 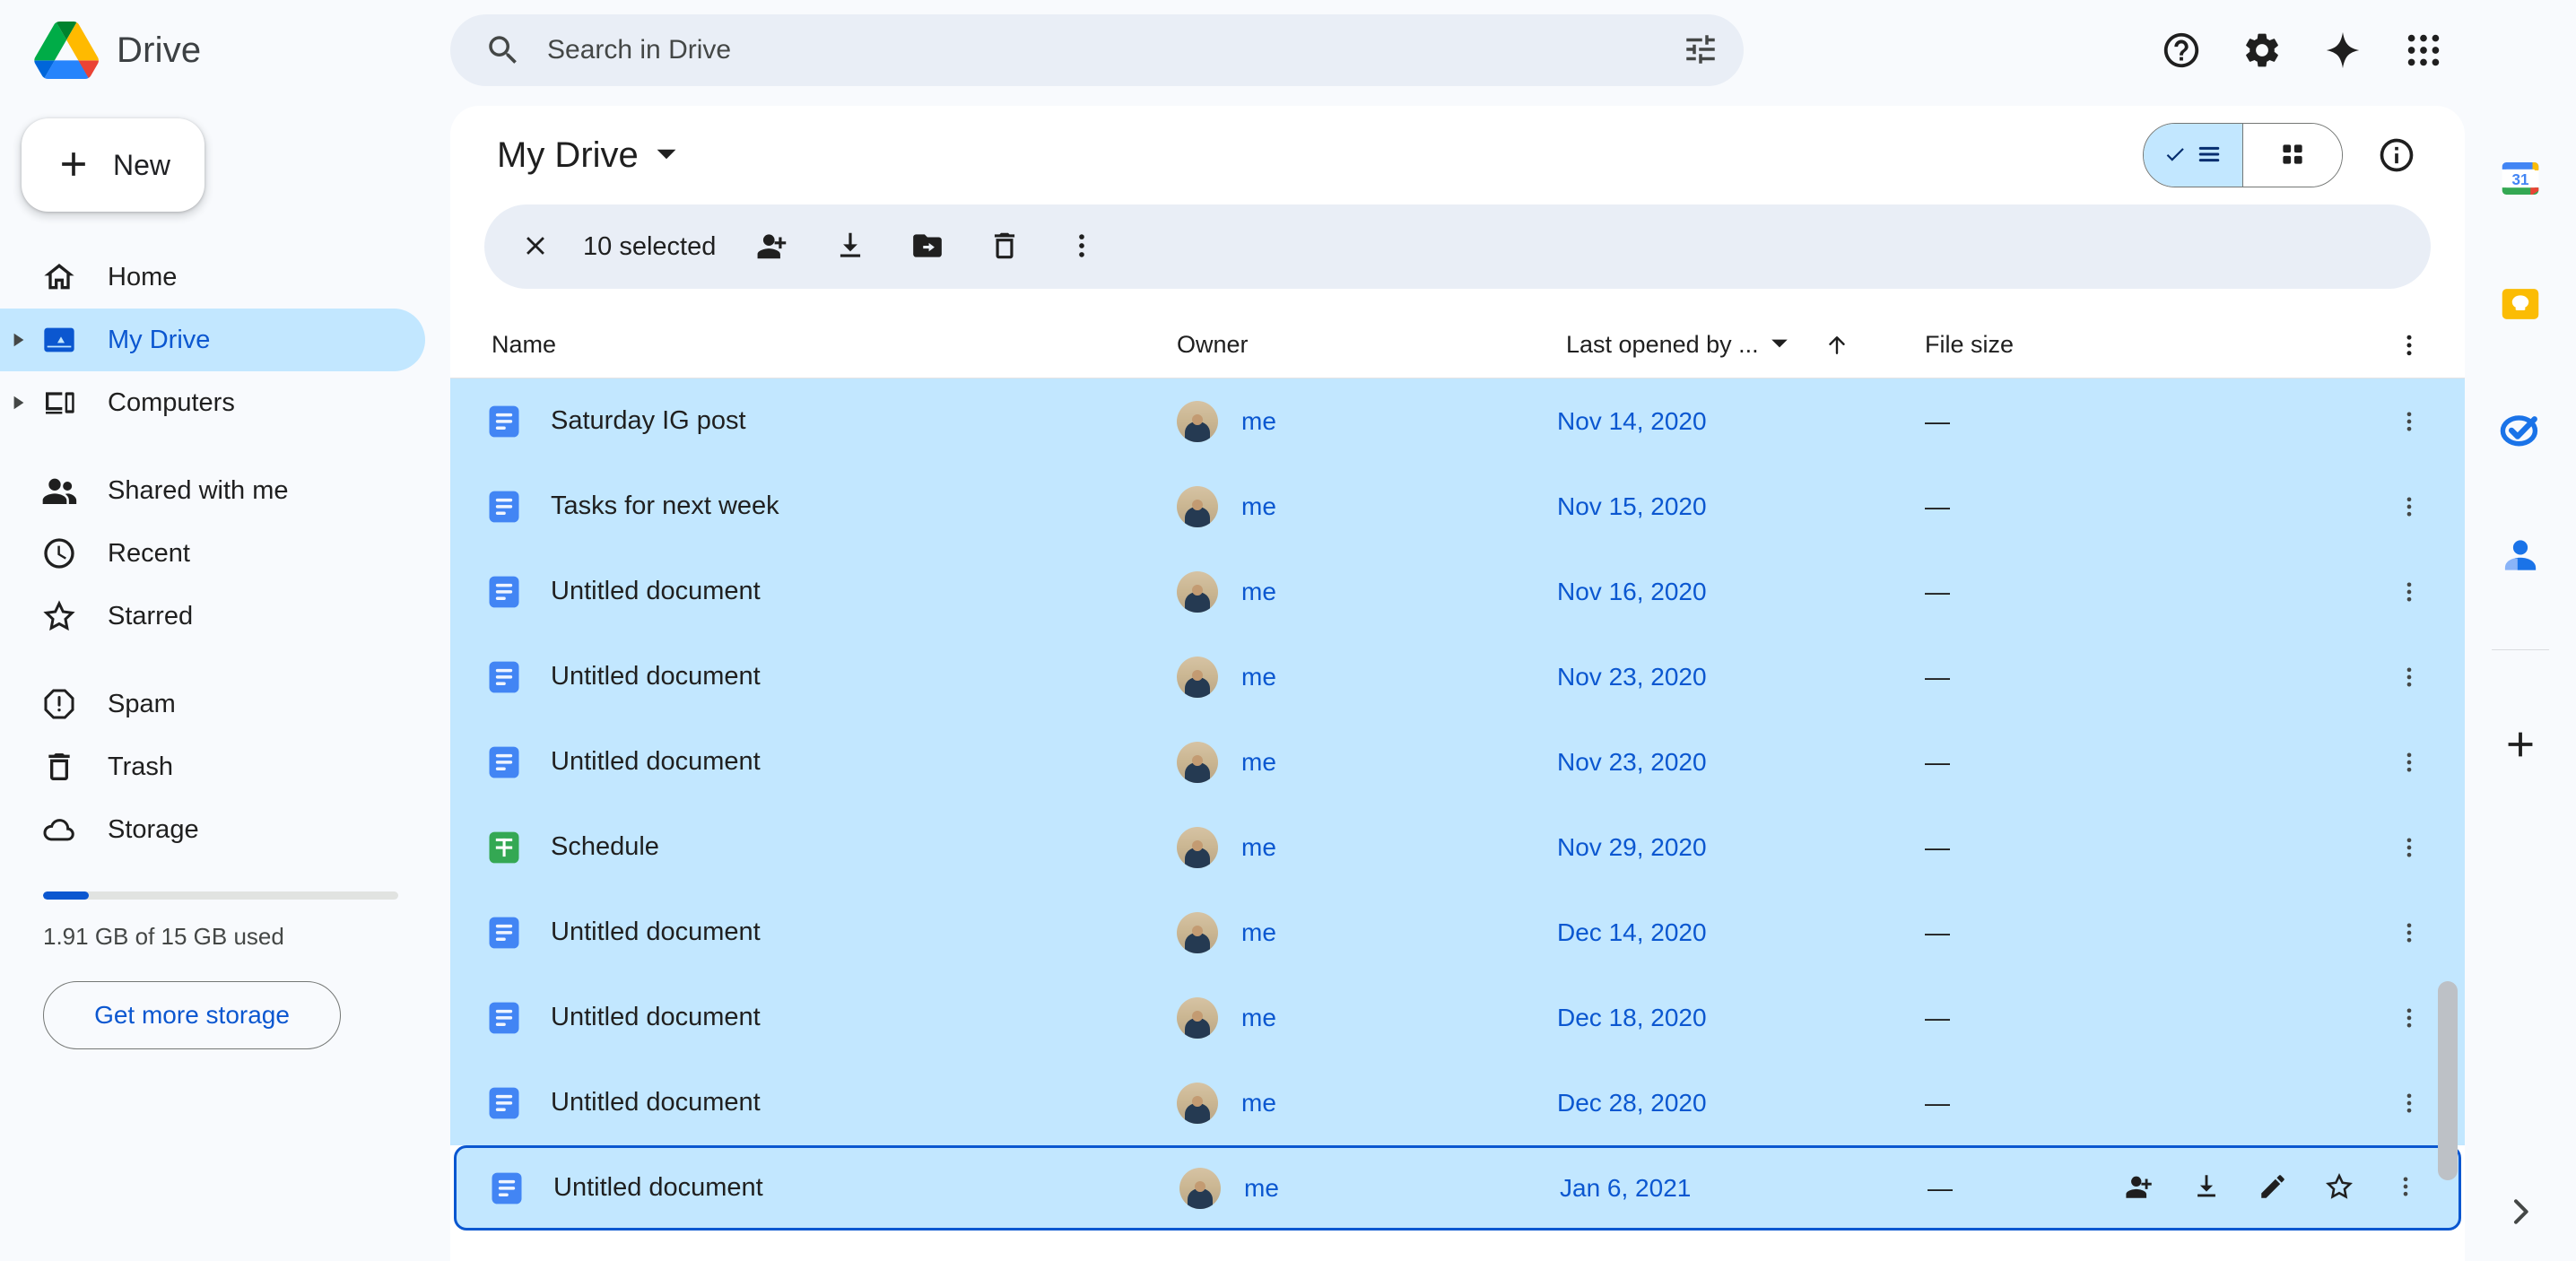 I want to click on cell-file-size: —, so click(x=1937, y=1102).